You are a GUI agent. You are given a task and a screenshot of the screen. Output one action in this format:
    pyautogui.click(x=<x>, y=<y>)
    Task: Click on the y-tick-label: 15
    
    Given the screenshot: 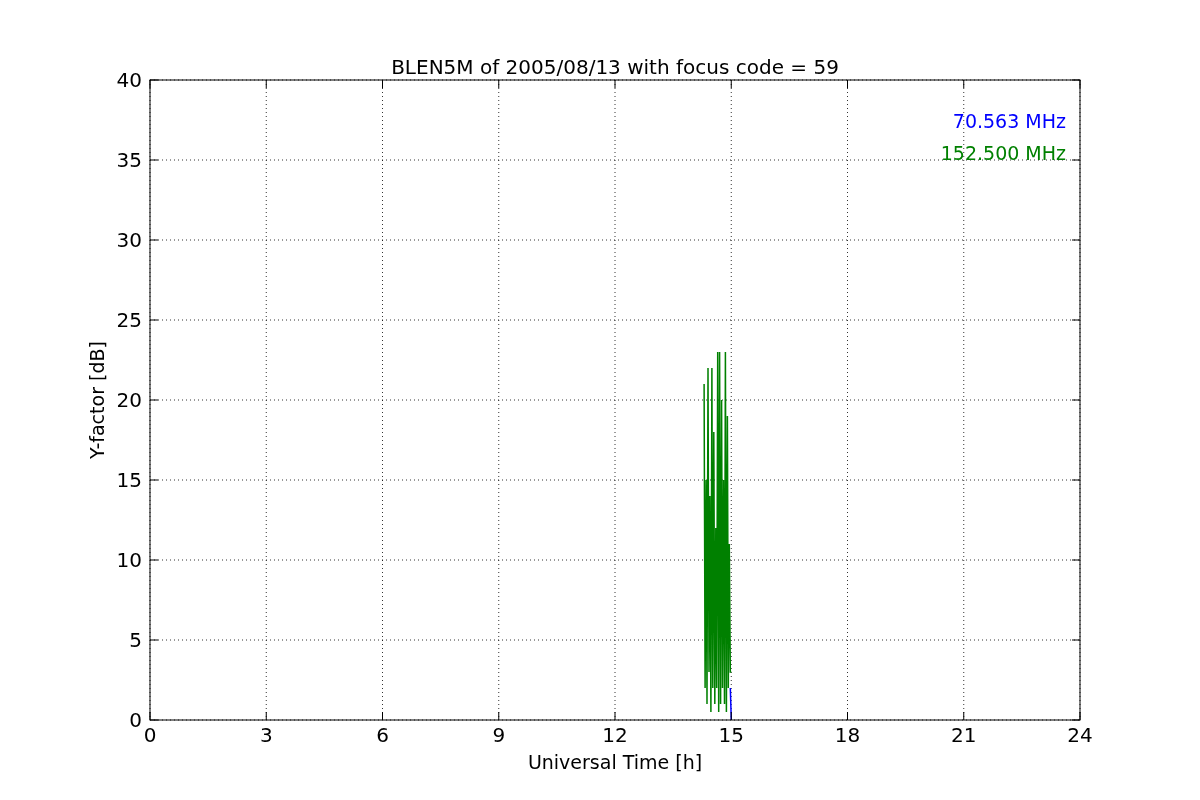 What is the action you would take?
    pyautogui.click(x=129, y=480)
    